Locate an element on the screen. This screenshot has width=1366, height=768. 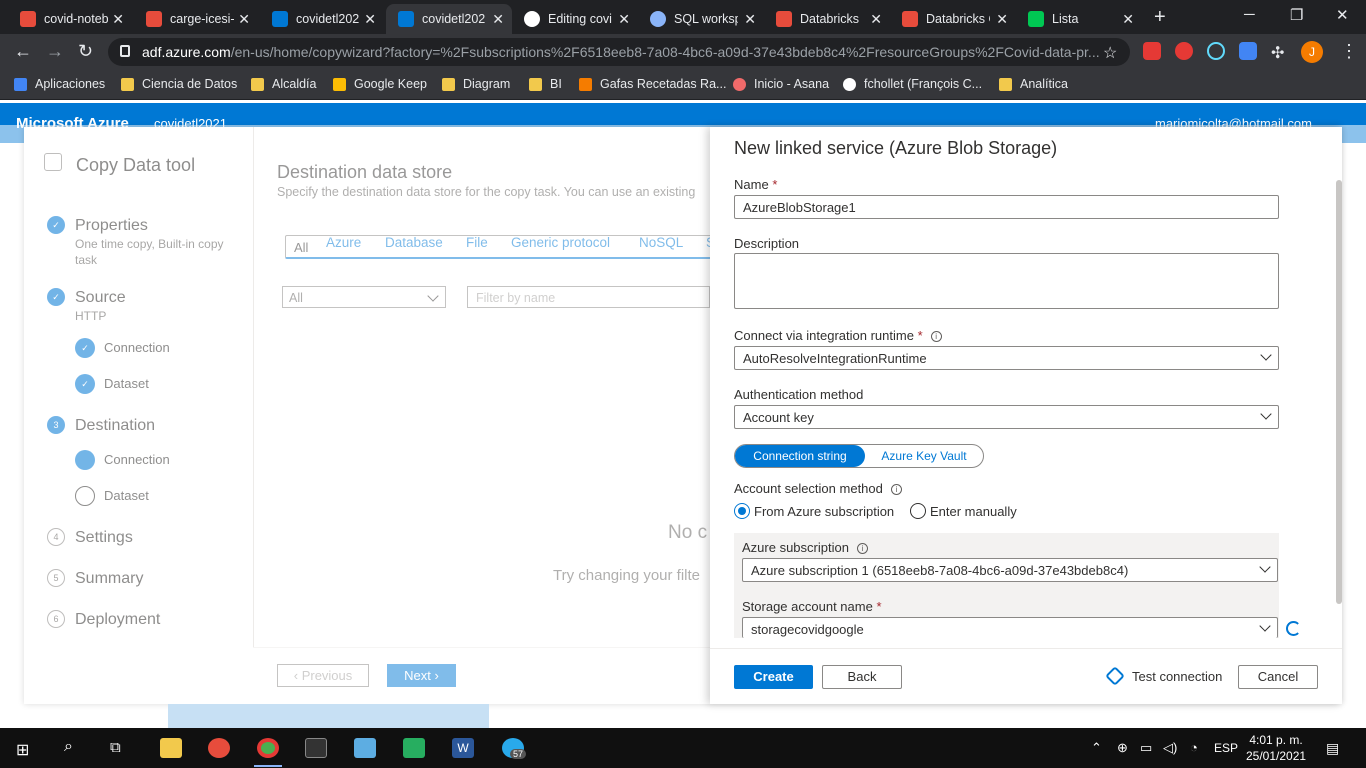
new-tab-icon: + is located at coordinates (1160, 17).